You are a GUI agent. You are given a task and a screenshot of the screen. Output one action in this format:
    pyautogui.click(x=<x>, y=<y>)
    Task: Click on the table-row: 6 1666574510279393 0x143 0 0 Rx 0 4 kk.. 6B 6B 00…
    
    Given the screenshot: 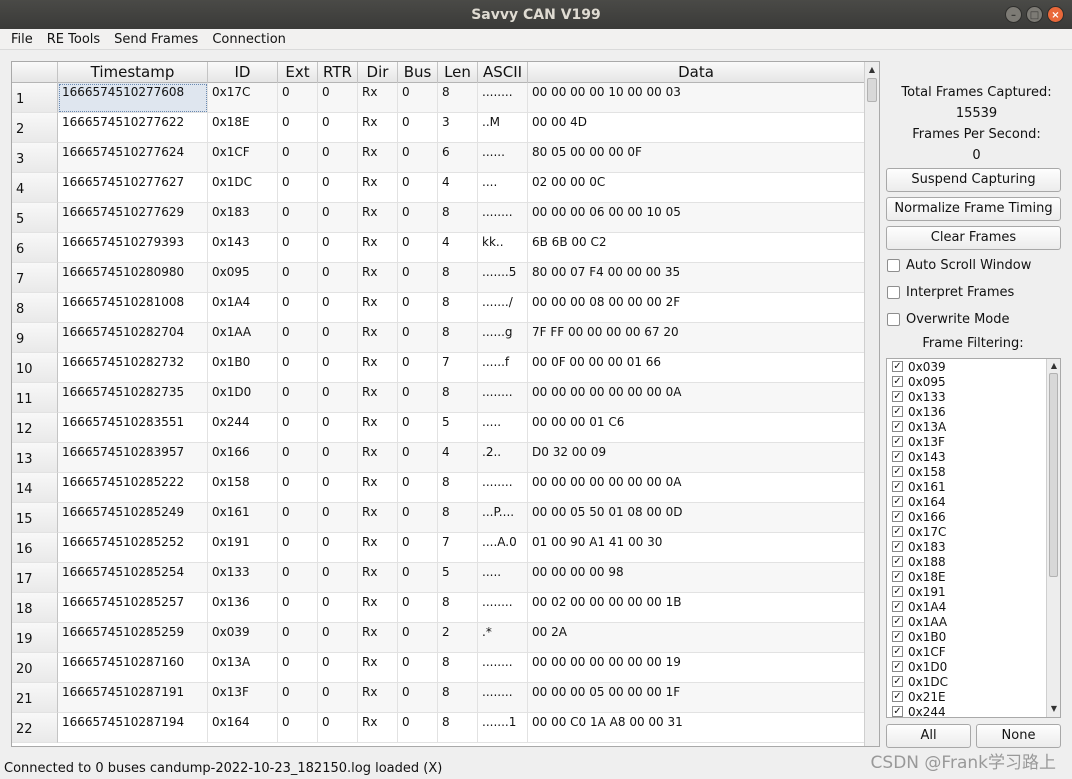 What is the action you would take?
    pyautogui.click(x=438, y=248)
    